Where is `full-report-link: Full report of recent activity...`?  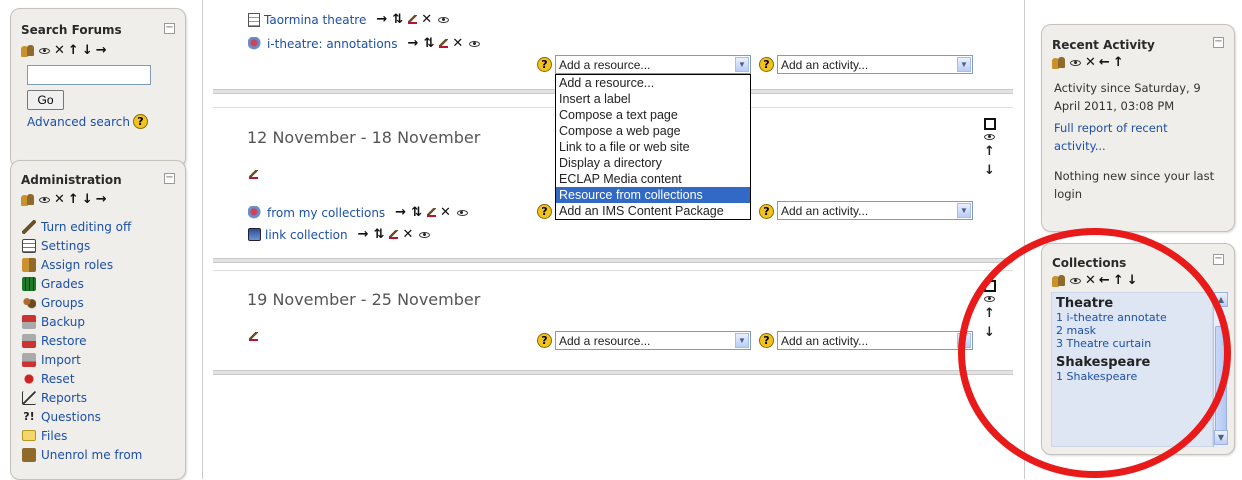 full-report-link: Full report of recent activity... is located at coordinates (1129, 137).